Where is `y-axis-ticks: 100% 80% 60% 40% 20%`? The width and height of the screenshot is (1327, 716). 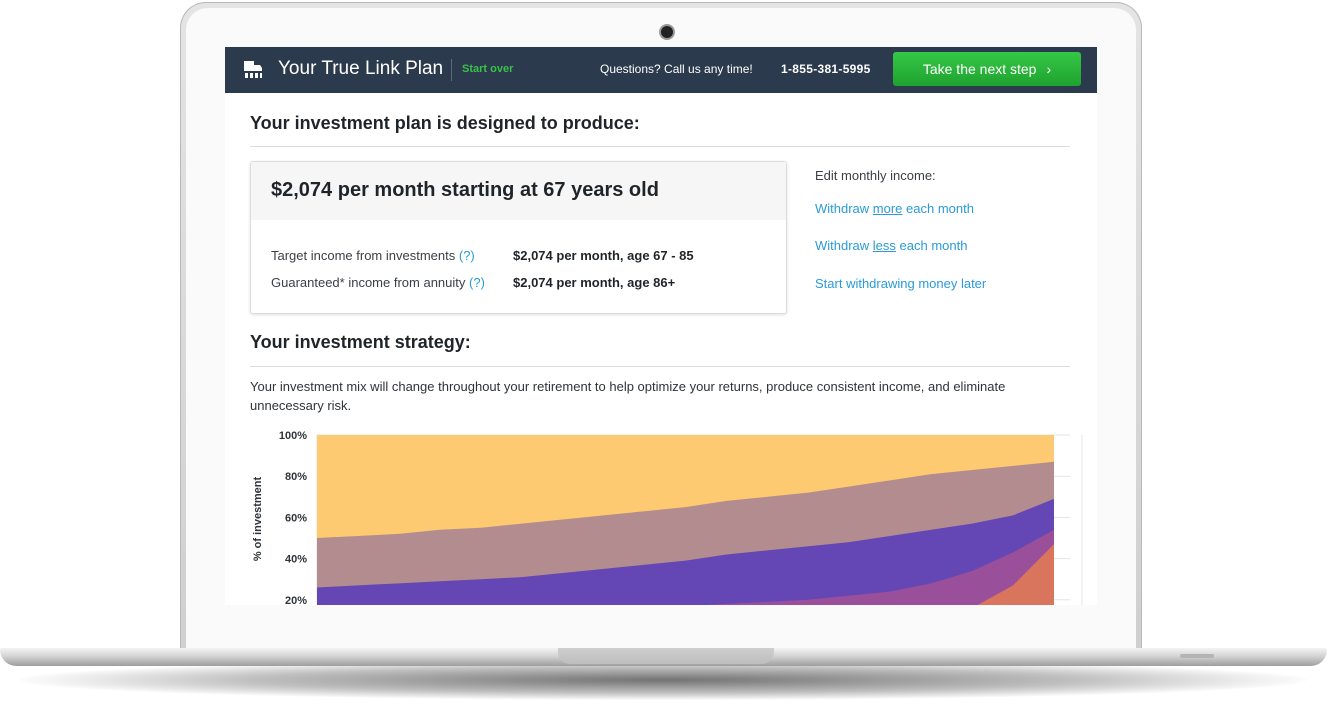
y-axis-ticks: 100% 80% 60% 40% 20% is located at coordinates (293, 517).